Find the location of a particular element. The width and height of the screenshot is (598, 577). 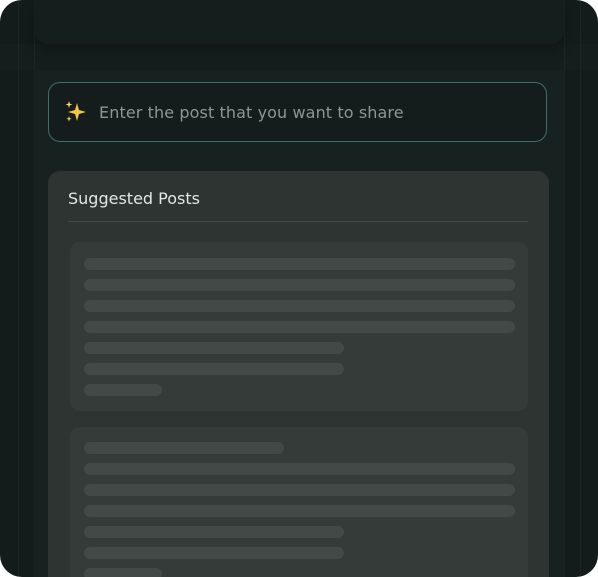

composer-placeholder: Enter the post that you want to share is located at coordinates (251, 112).